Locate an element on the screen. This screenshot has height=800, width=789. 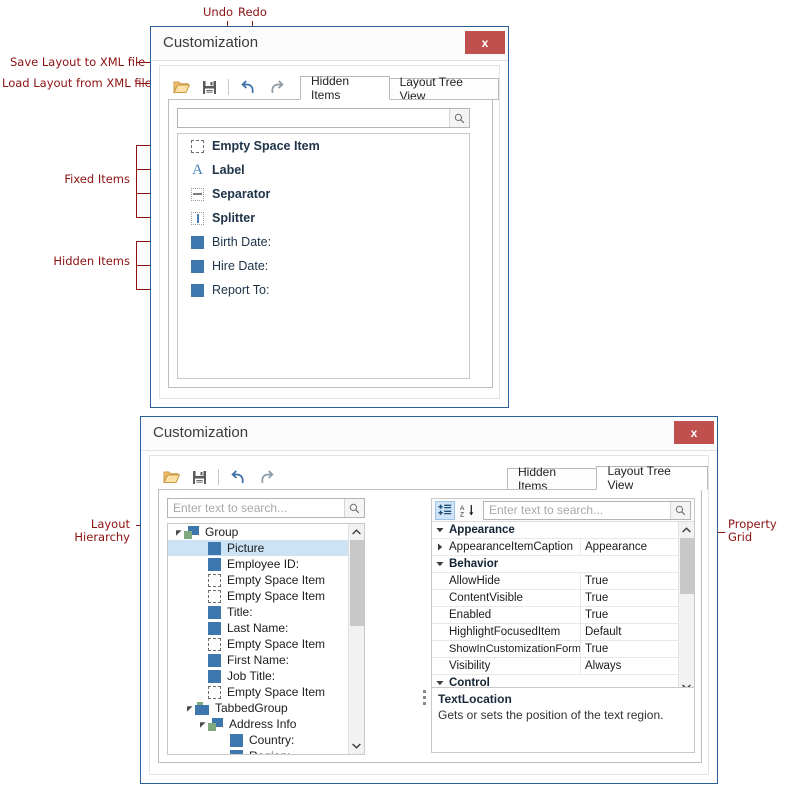
categorized-sort-button is located at coordinates (445, 510).